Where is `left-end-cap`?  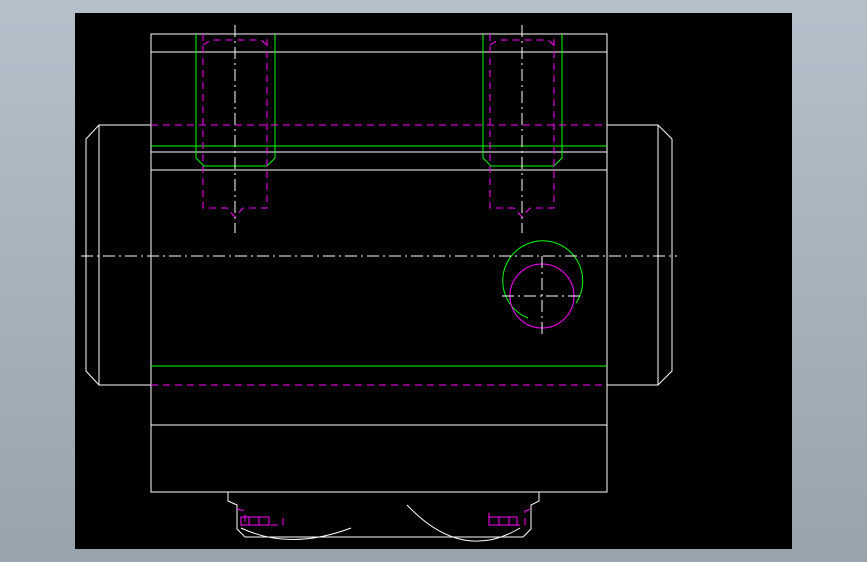
left-end-cap is located at coordinates (118, 255).